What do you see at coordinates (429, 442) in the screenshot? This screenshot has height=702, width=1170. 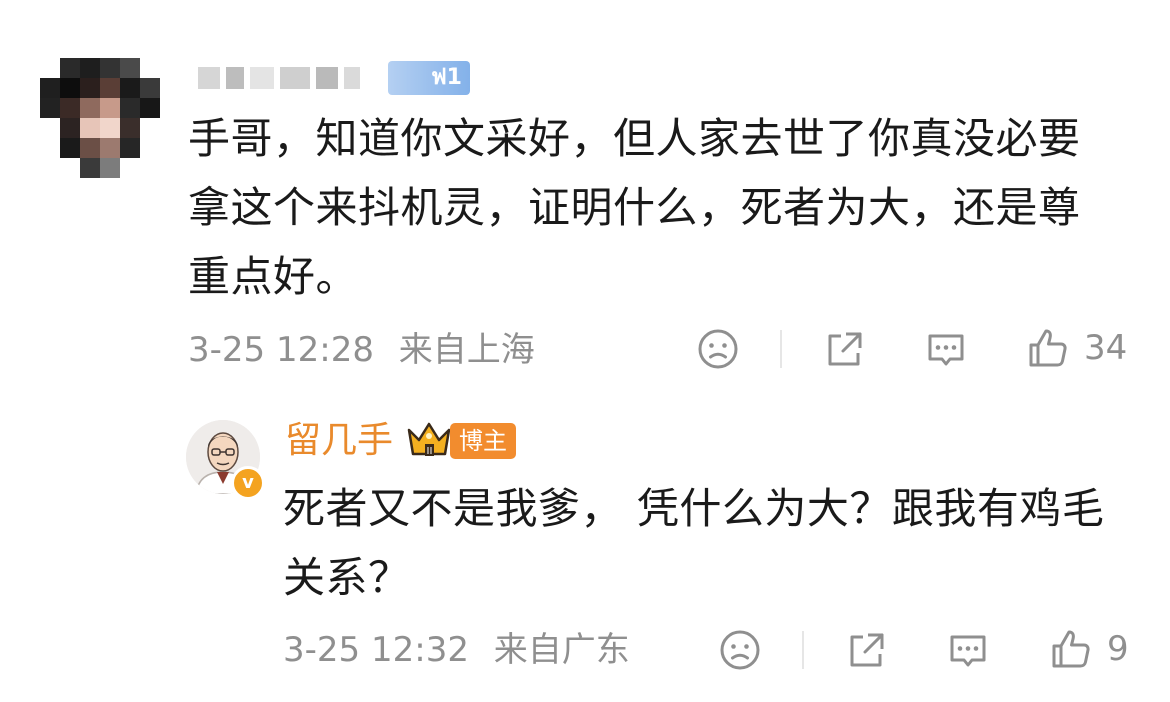 I see `crown-icon: II` at bounding box center [429, 442].